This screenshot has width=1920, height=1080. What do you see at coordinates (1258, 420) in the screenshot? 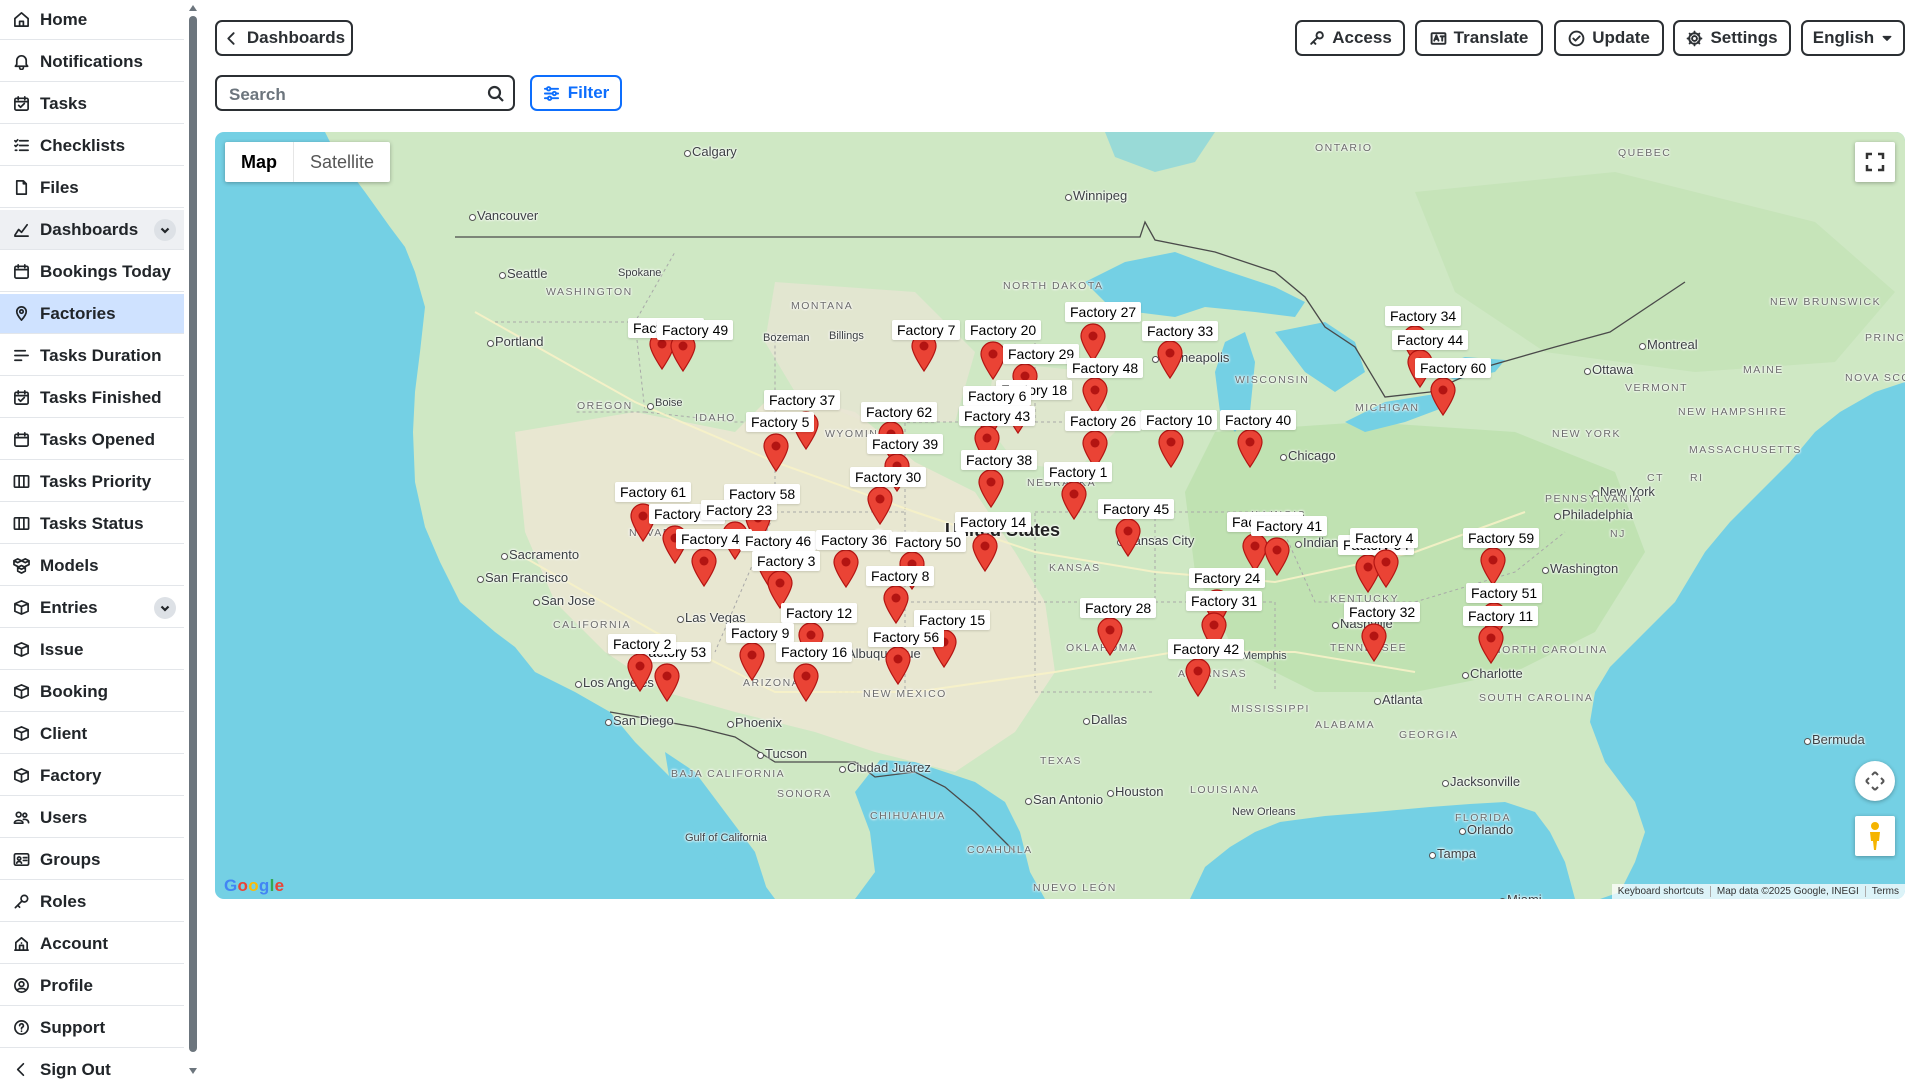
I see `factory-marker-label: Factory 40` at bounding box center [1258, 420].